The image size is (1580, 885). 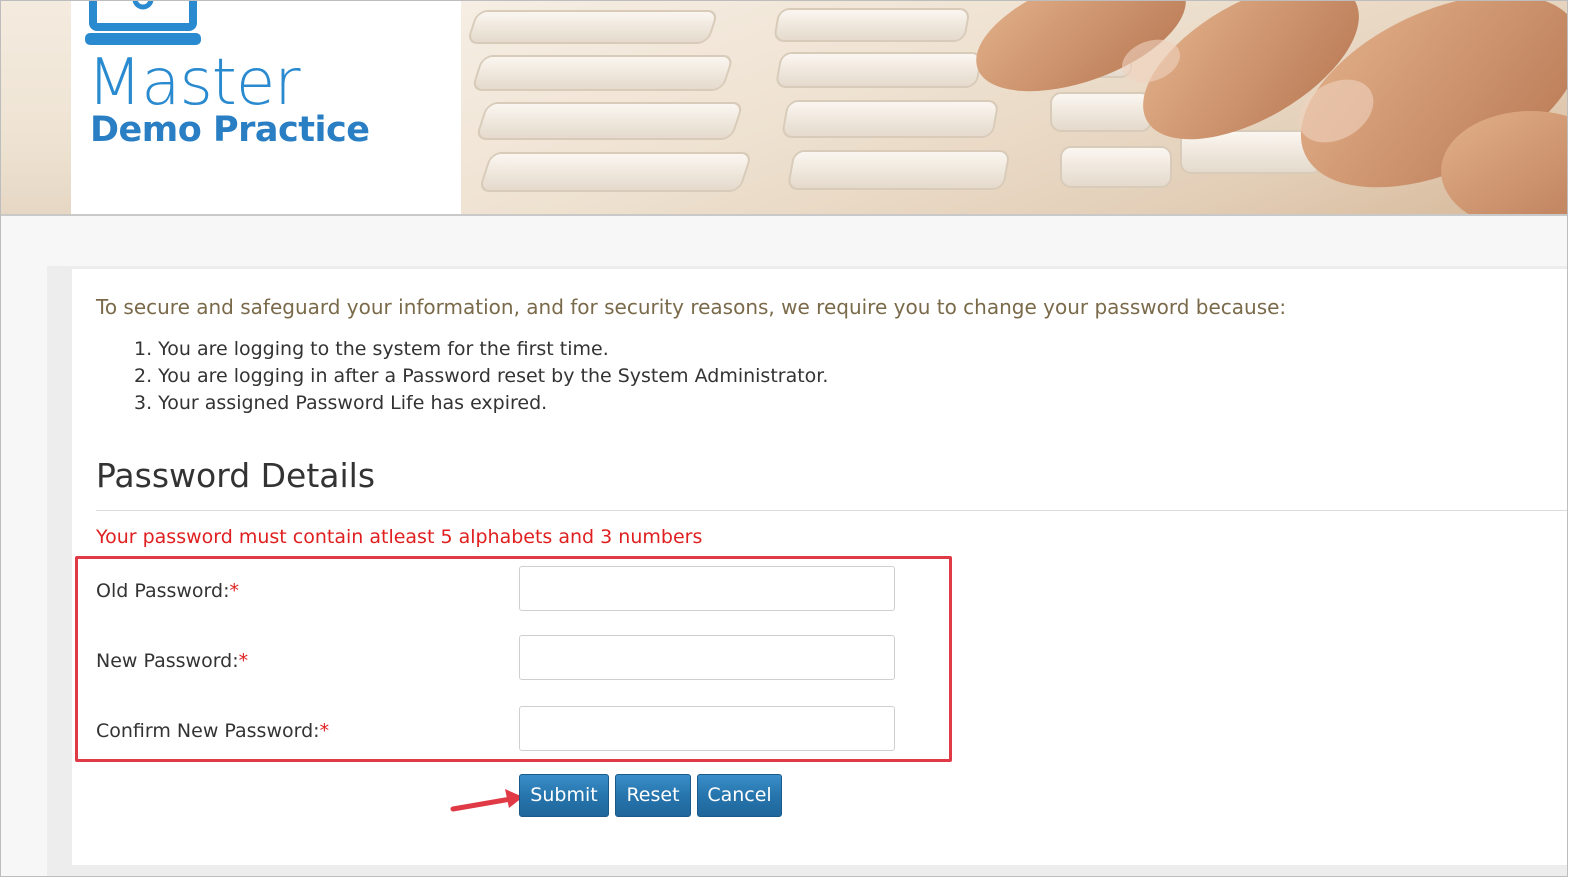 What do you see at coordinates (486, 800) in the screenshot?
I see `arrow-icon` at bounding box center [486, 800].